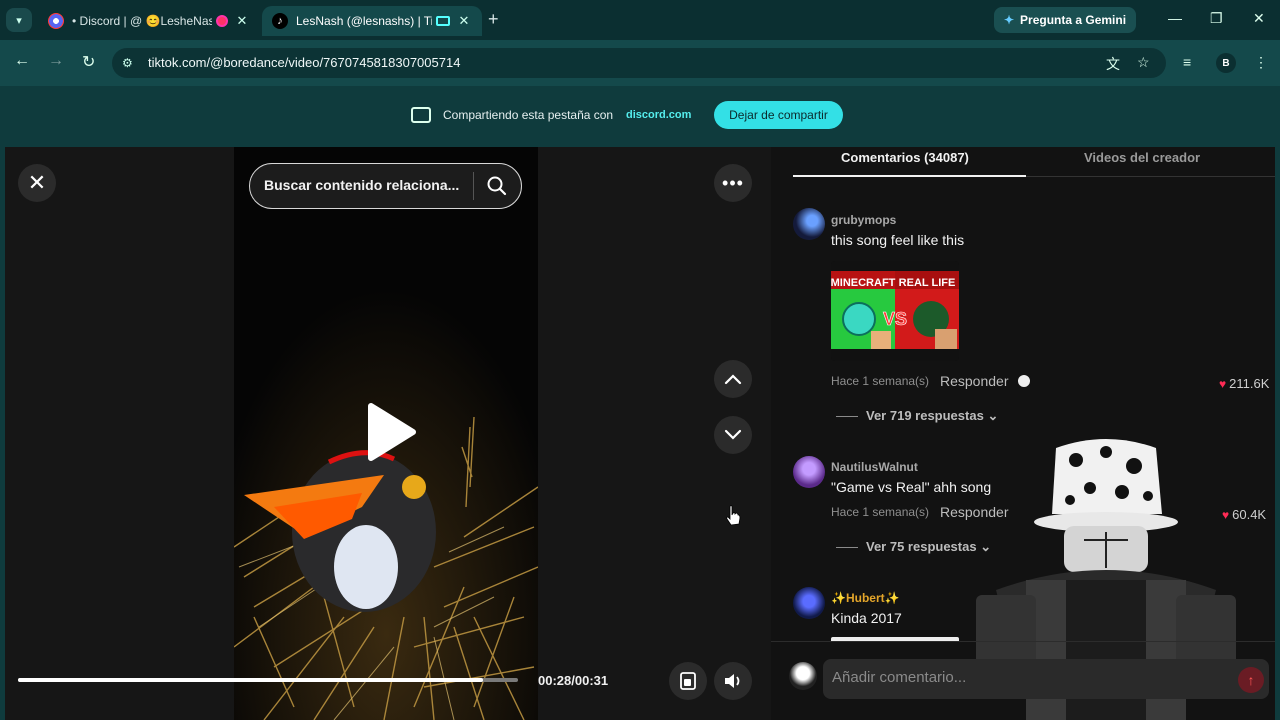 This screenshot has height=720, width=1280. Describe the element at coordinates (56, 61) in the screenshot. I see `forward-icon: →` at that location.